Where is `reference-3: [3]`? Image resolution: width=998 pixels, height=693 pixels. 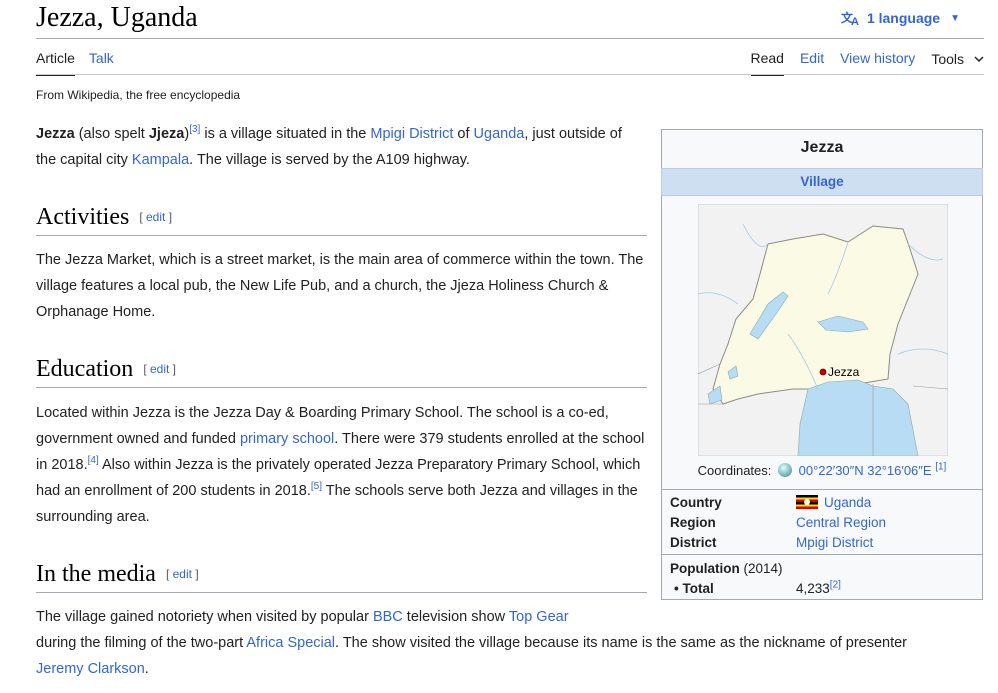 reference-3: [3] is located at coordinates (194, 129).